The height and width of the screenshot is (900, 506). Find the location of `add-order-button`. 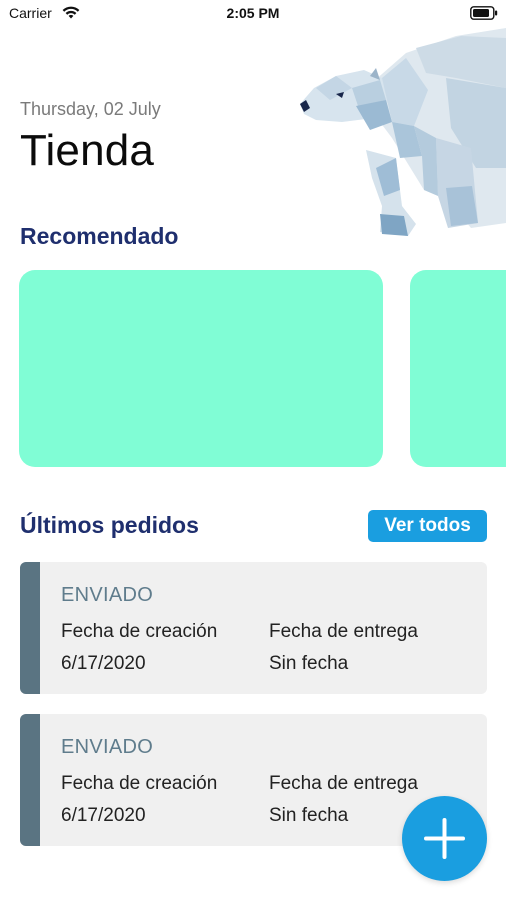

add-order-button is located at coordinates (444, 838).